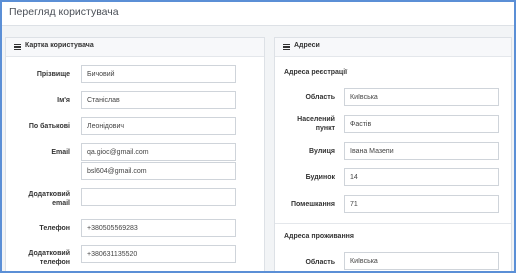 The image size is (516, 273). I want to click on reg-street-field: Івана Мазепи, so click(421, 151).